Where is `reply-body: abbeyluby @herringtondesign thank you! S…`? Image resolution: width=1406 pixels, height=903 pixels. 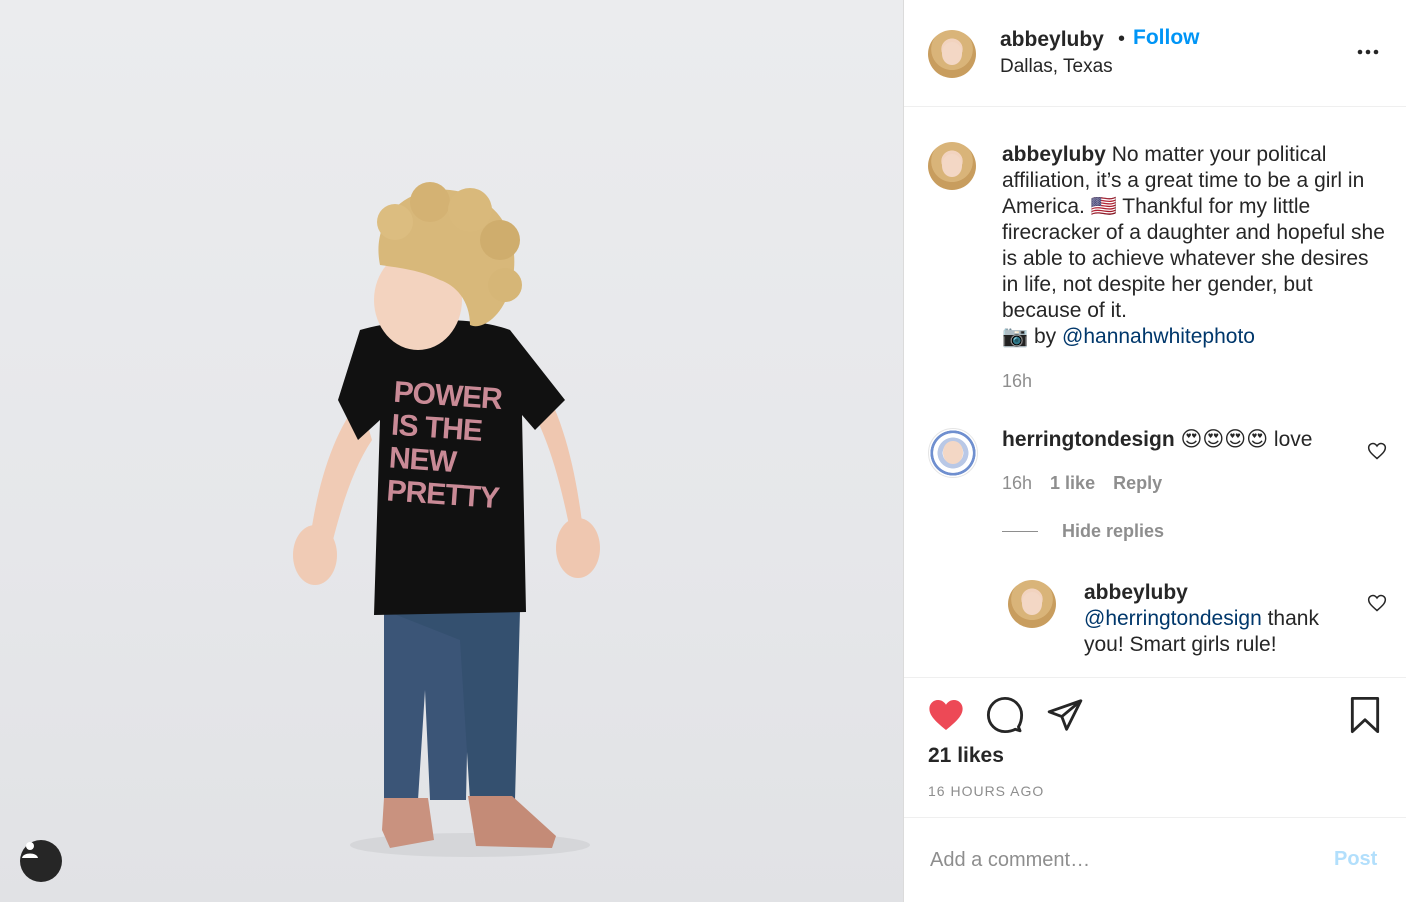
reply-body: abbeyluby @herringtondesign thank you! S… is located at coordinates (1224, 619).